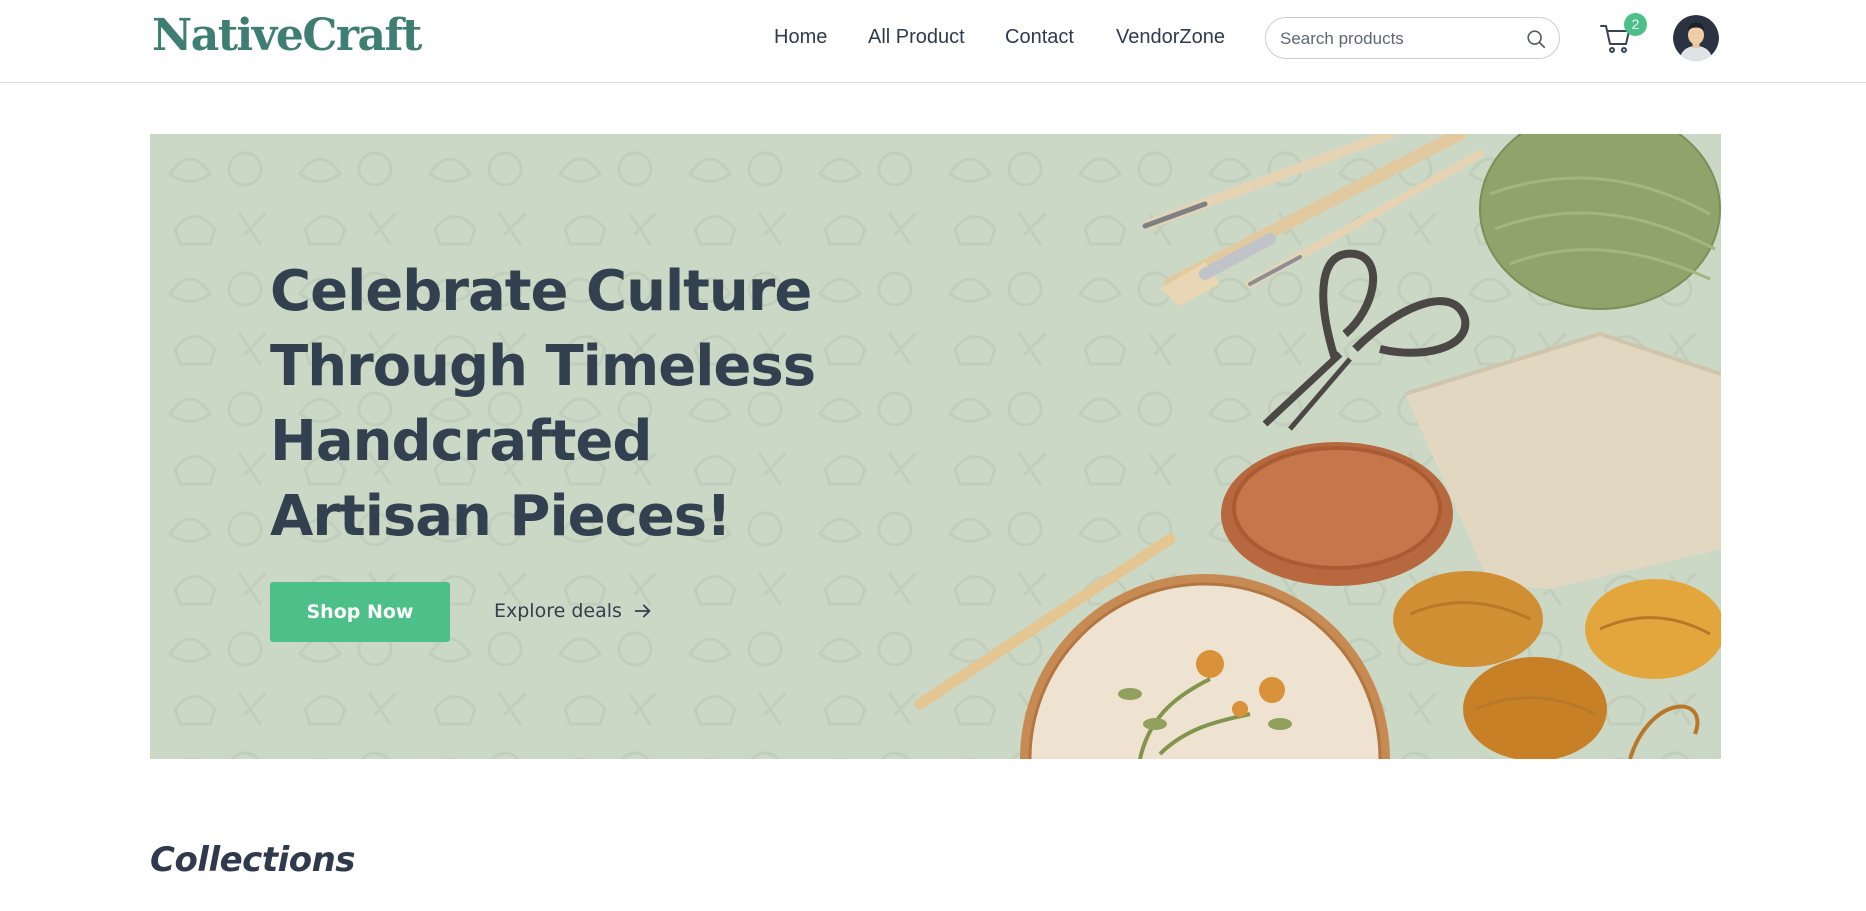 This screenshot has height=911, width=1866. What do you see at coordinates (253, 860) in the screenshot?
I see `collections-heading: Collections` at bounding box center [253, 860].